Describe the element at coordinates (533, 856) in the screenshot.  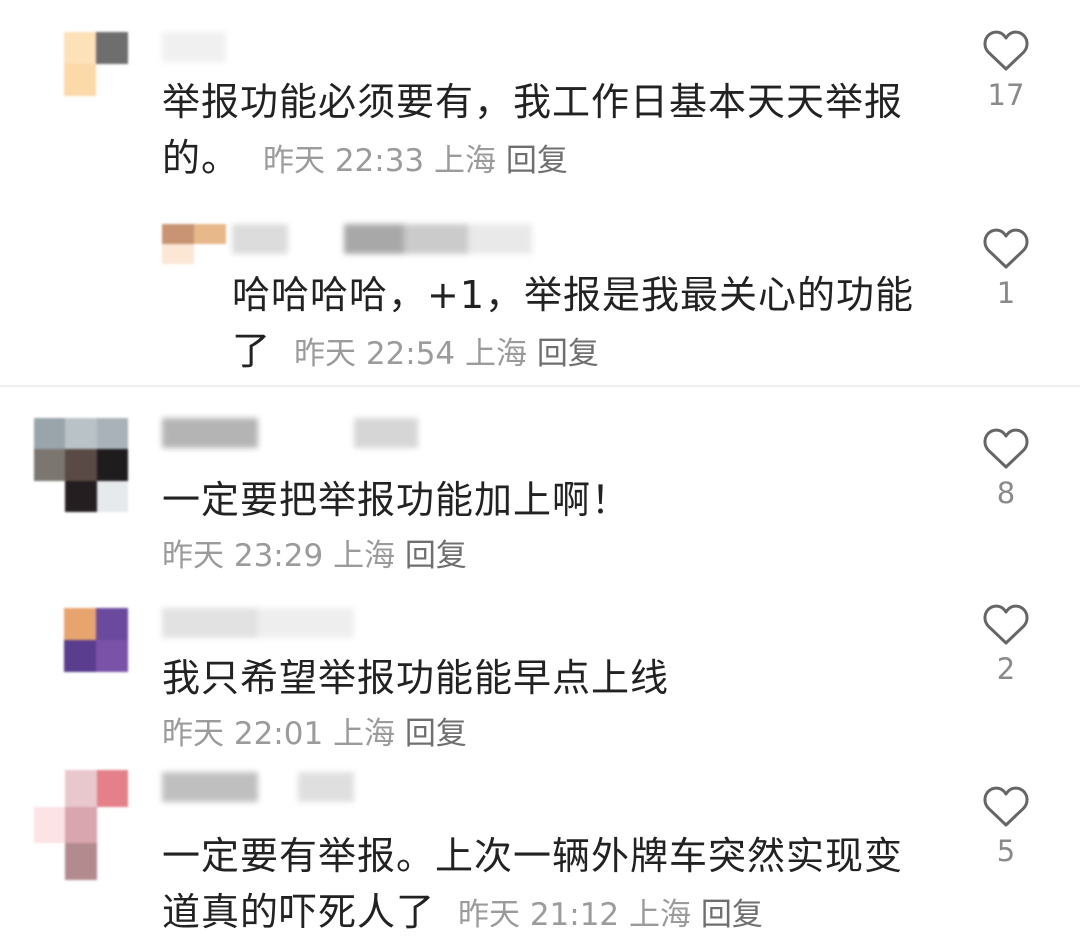
I see `comment-body: 一定要有举报。上次一辆外牌车突然实现变` at that location.